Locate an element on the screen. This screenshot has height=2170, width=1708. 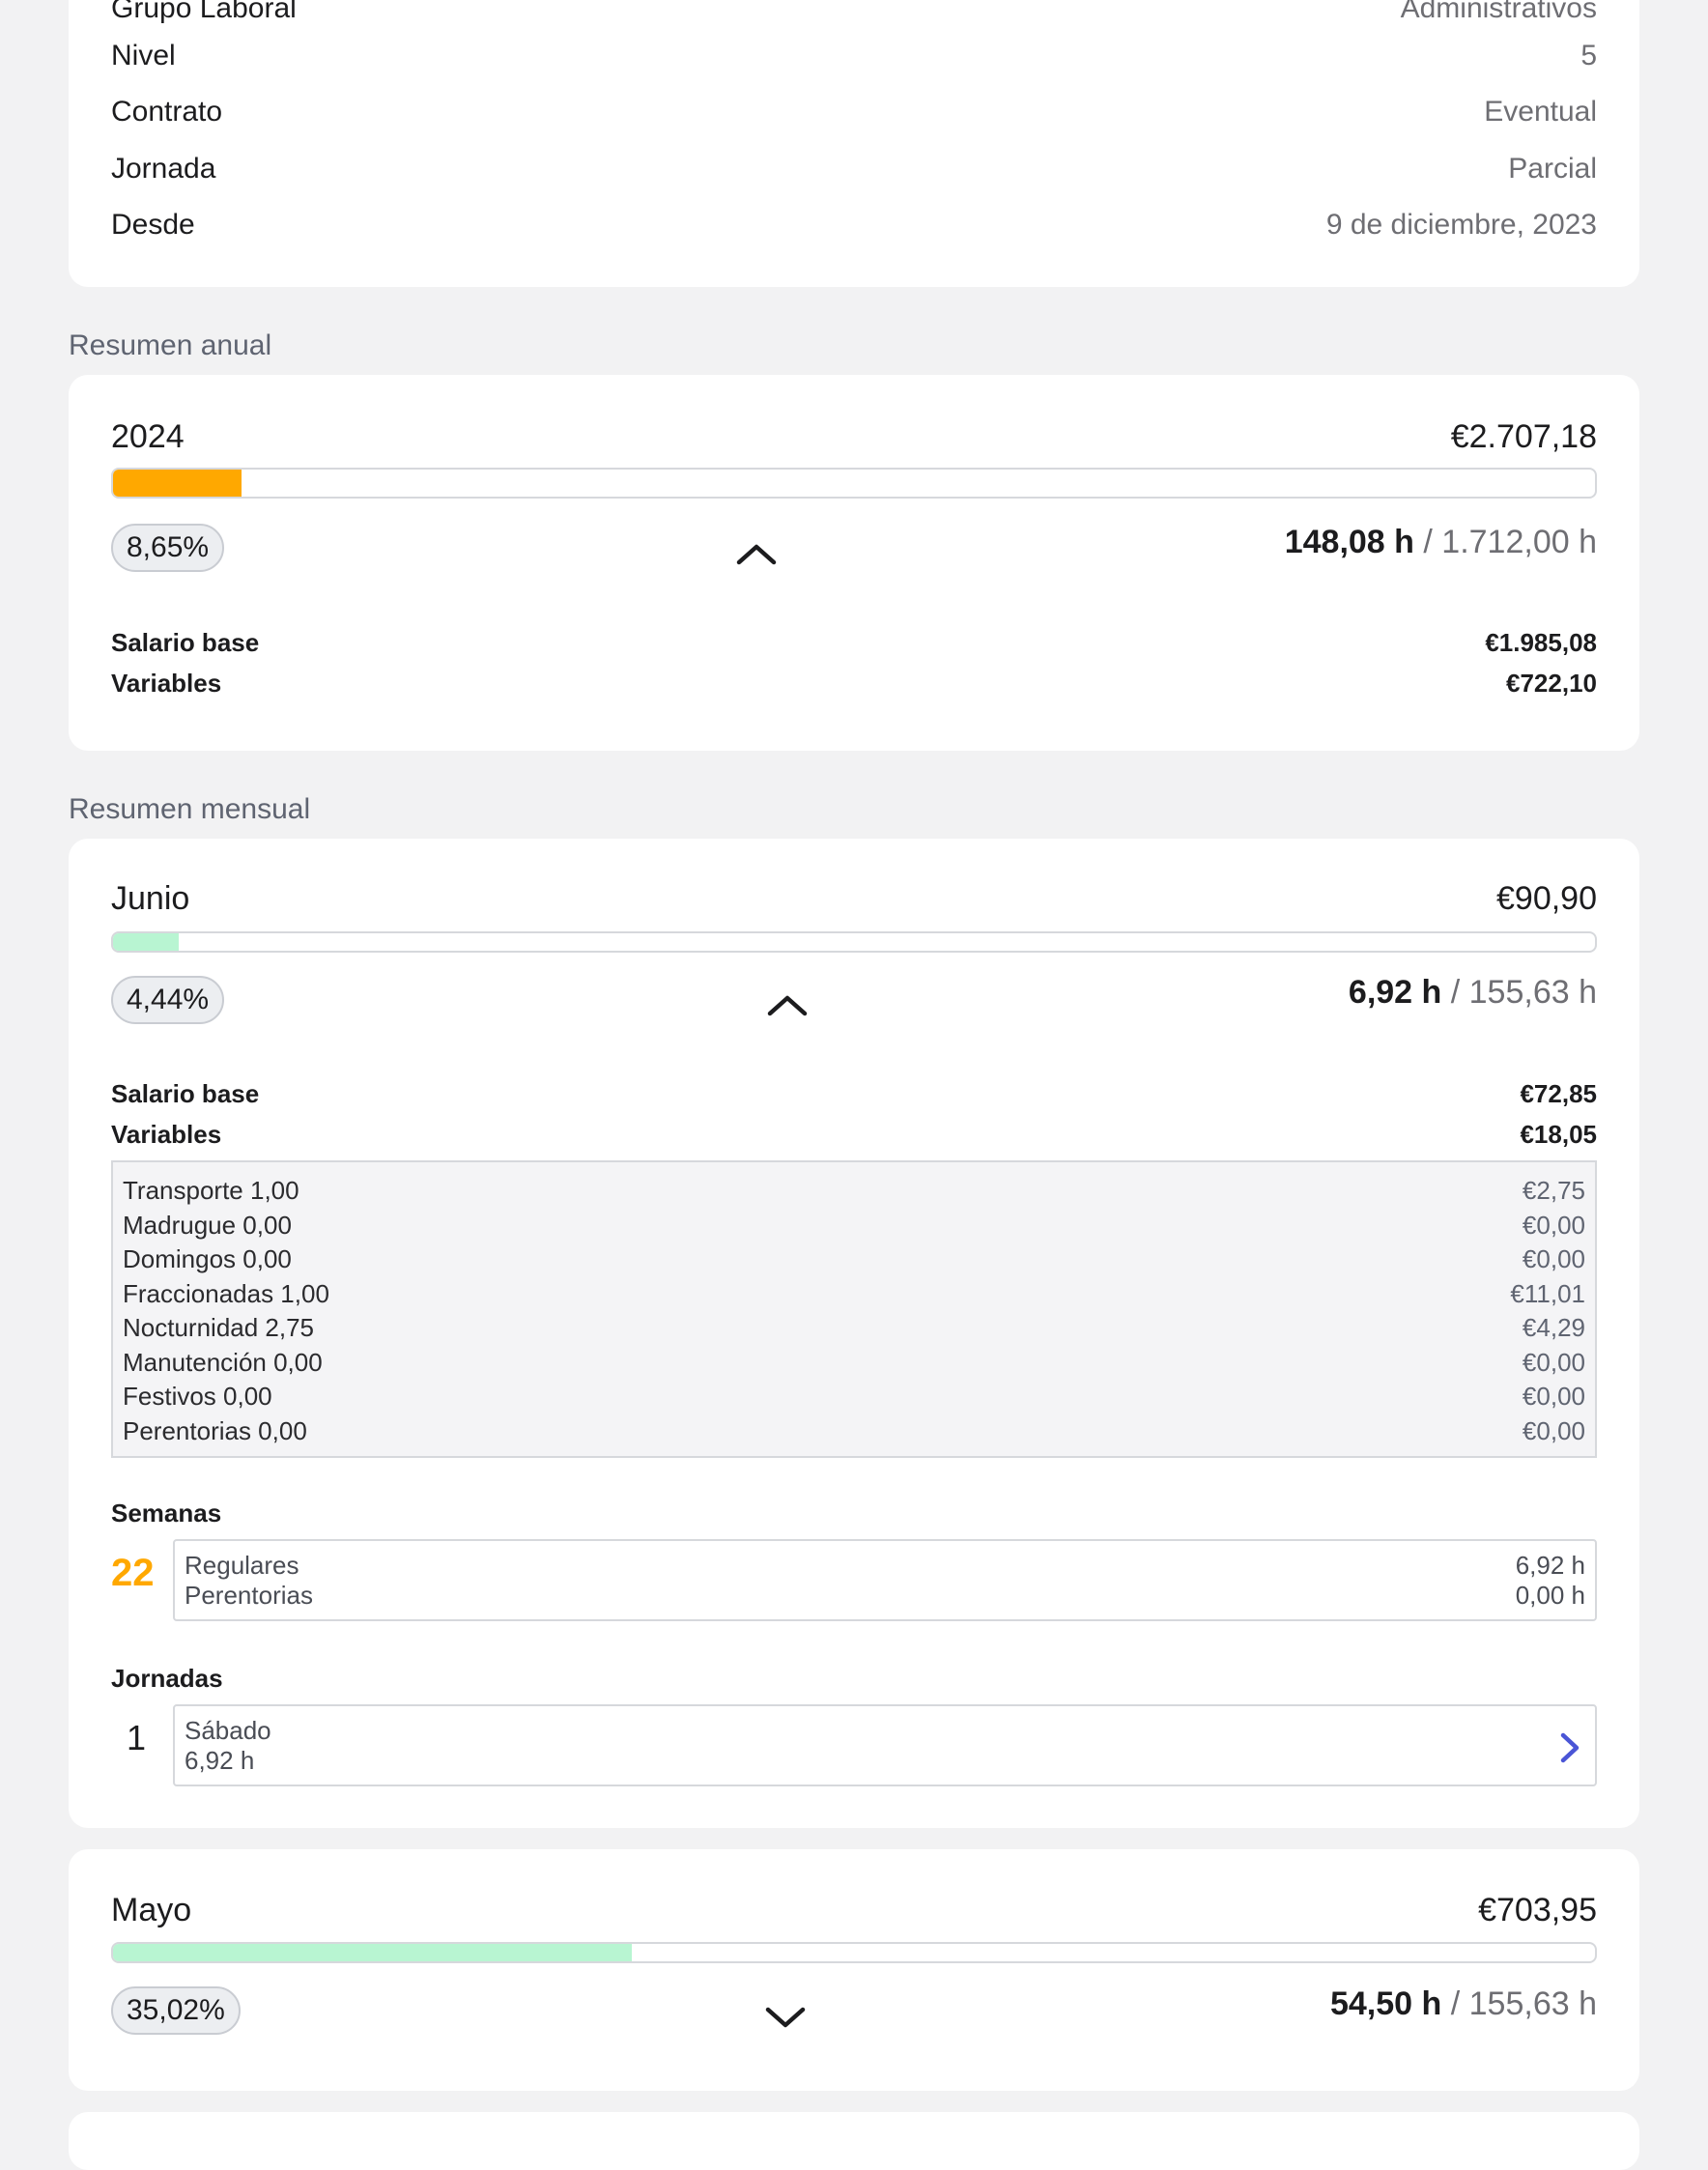
month-hours: 6,92 h / 155,63 h is located at coordinates (1473, 993).